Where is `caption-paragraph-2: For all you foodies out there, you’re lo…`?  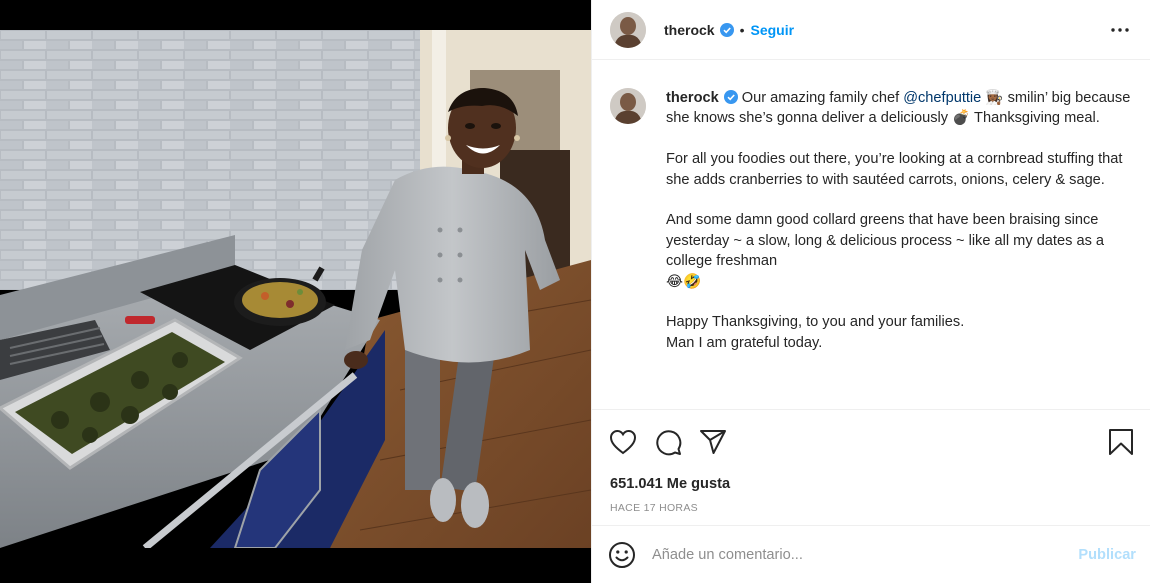
caption-paragraph-2: For all you foodies out there, you’re lo… is located at coordinates (894, 169).